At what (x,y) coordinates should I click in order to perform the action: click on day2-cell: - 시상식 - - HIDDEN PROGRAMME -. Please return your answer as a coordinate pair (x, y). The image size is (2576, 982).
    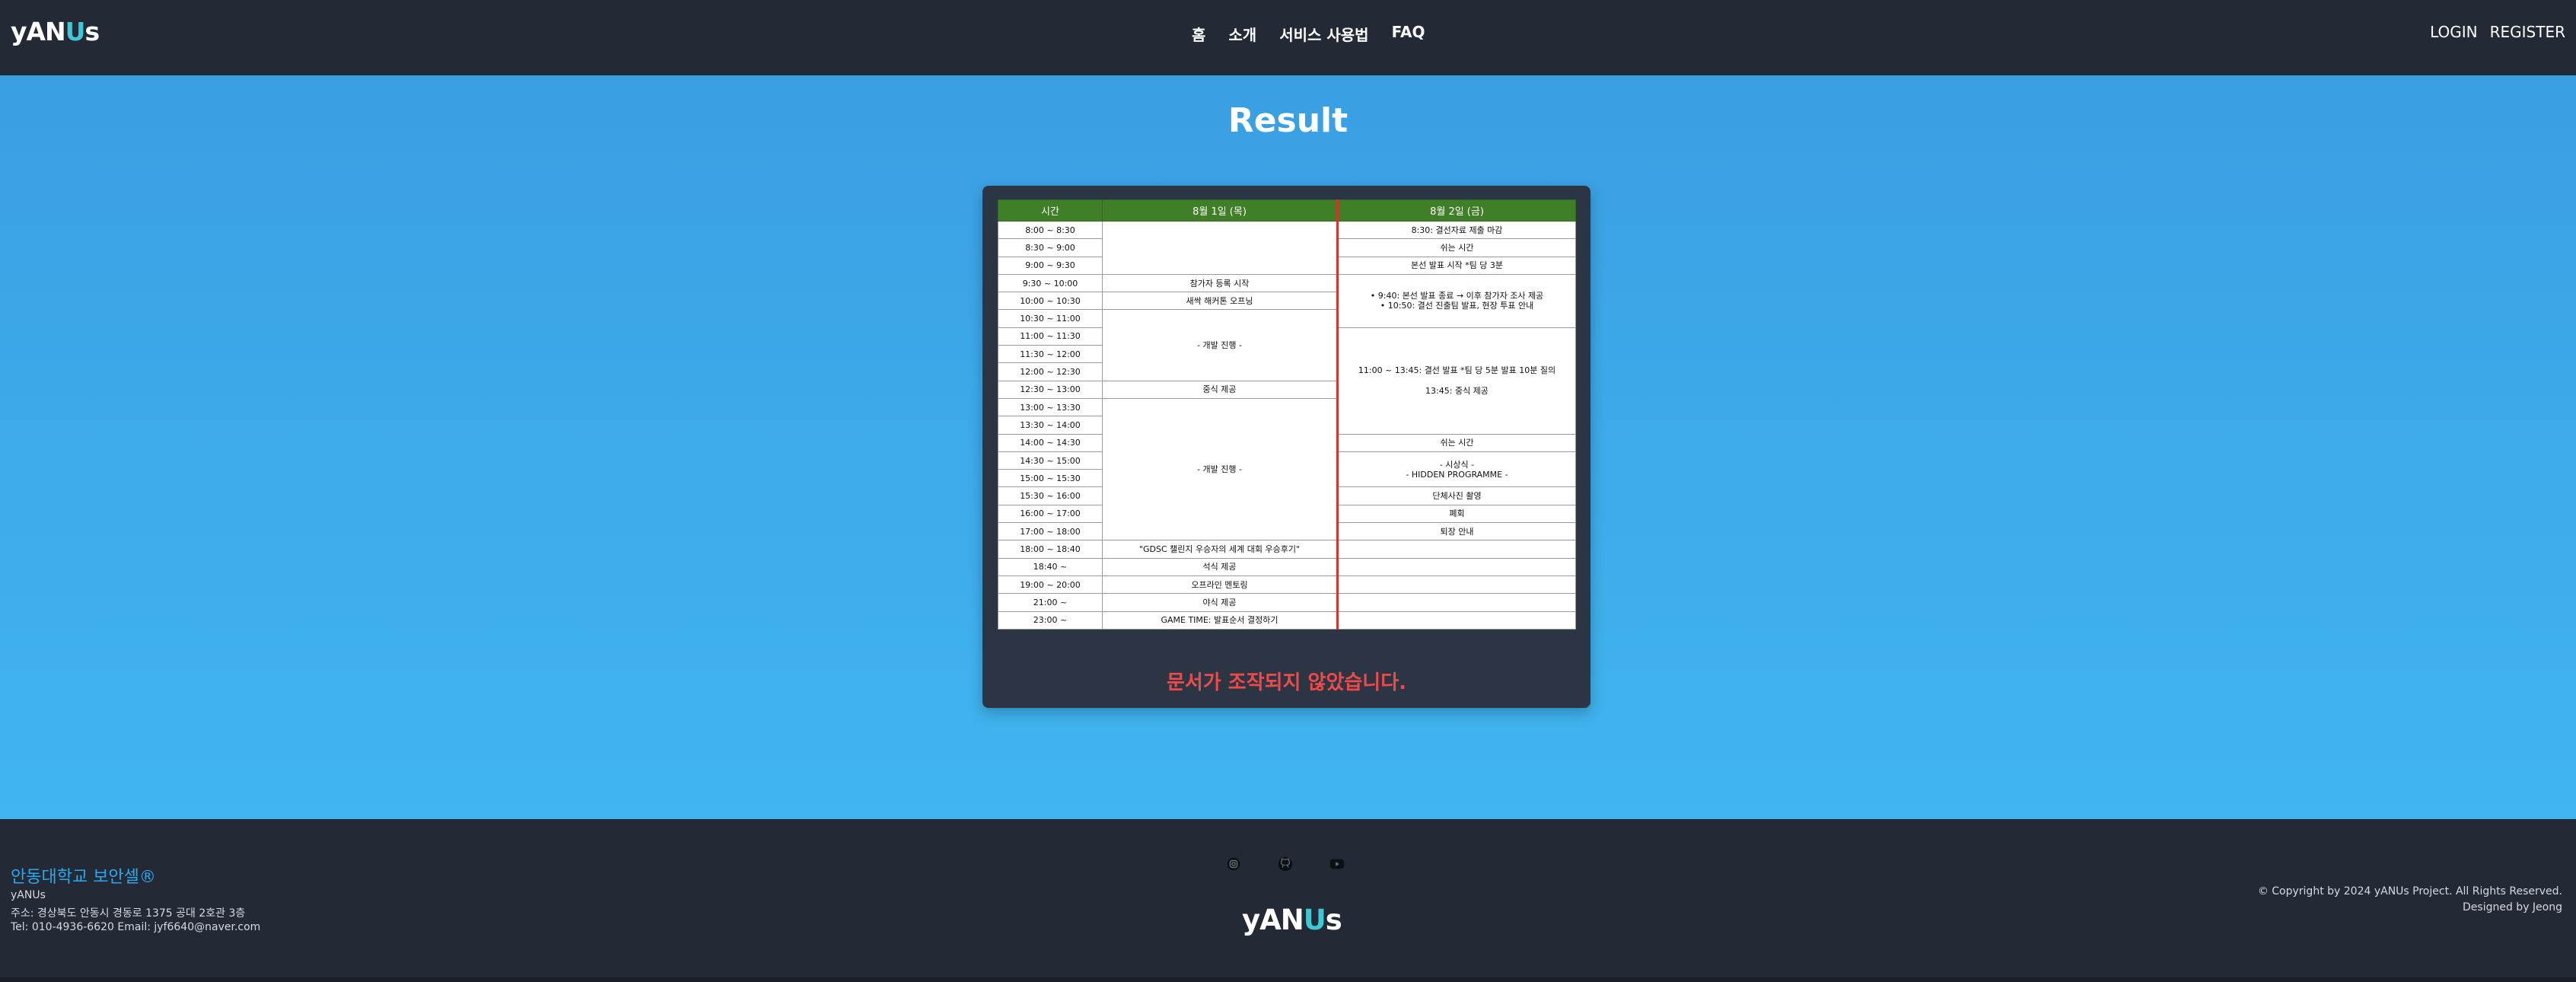
    Looking at the image, I should click on (1456, 470).